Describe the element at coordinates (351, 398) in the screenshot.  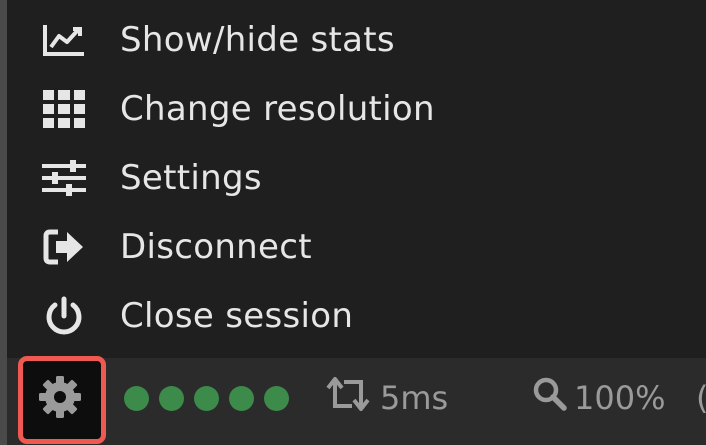
I see `refresh-arrows-icon` at that location.